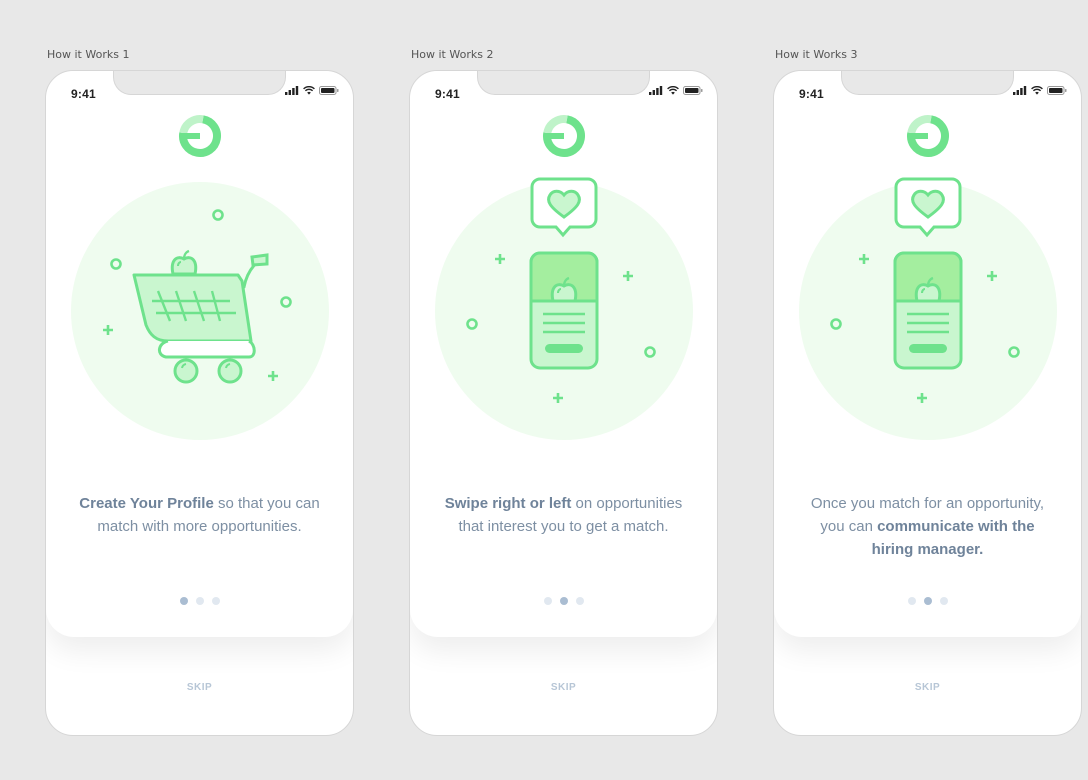 The height and width of the screenshot is (780, 1088). What do you see at coordinates (953, 538) in the screenshot?
I see `copy-emphasis: communicate with the hiring manager.` at bounding box center [953, 538].